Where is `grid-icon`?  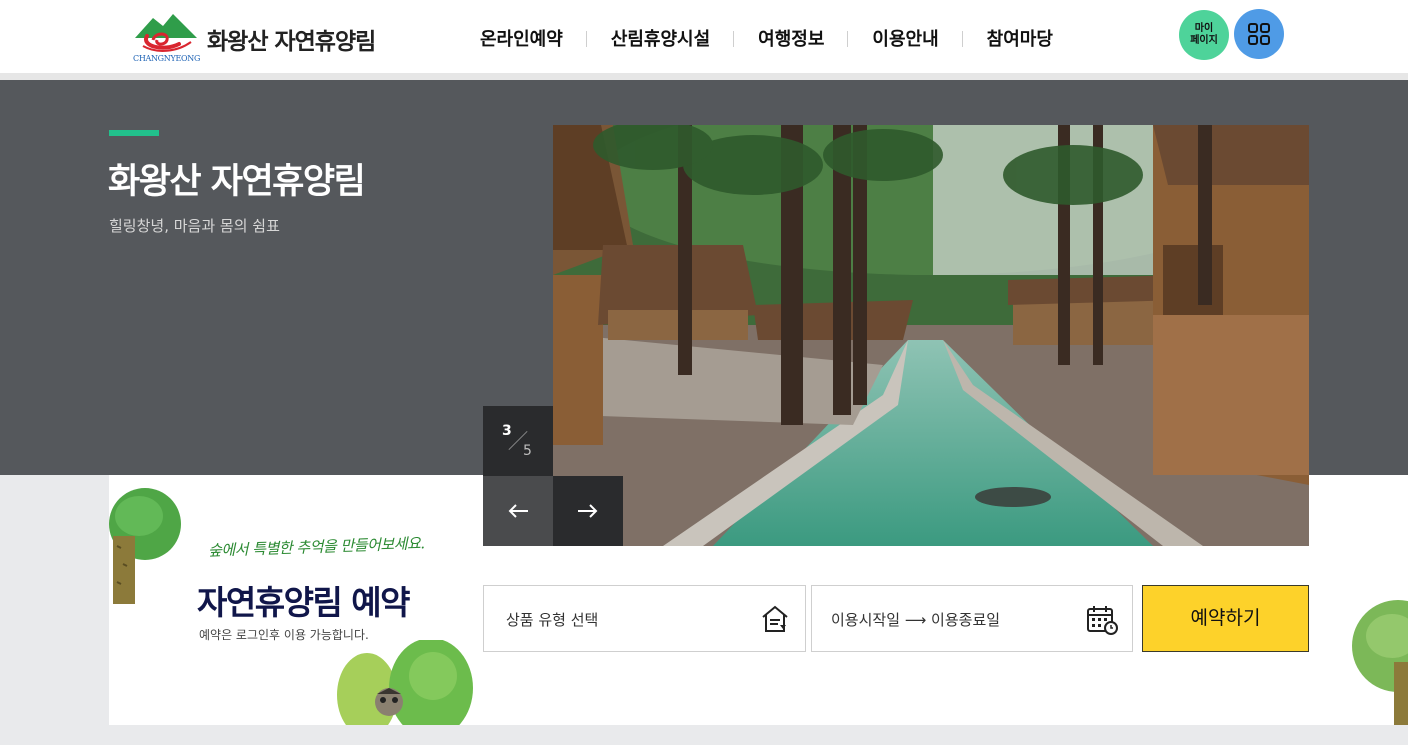
grid-icon is located at coordinates (1259, 34).